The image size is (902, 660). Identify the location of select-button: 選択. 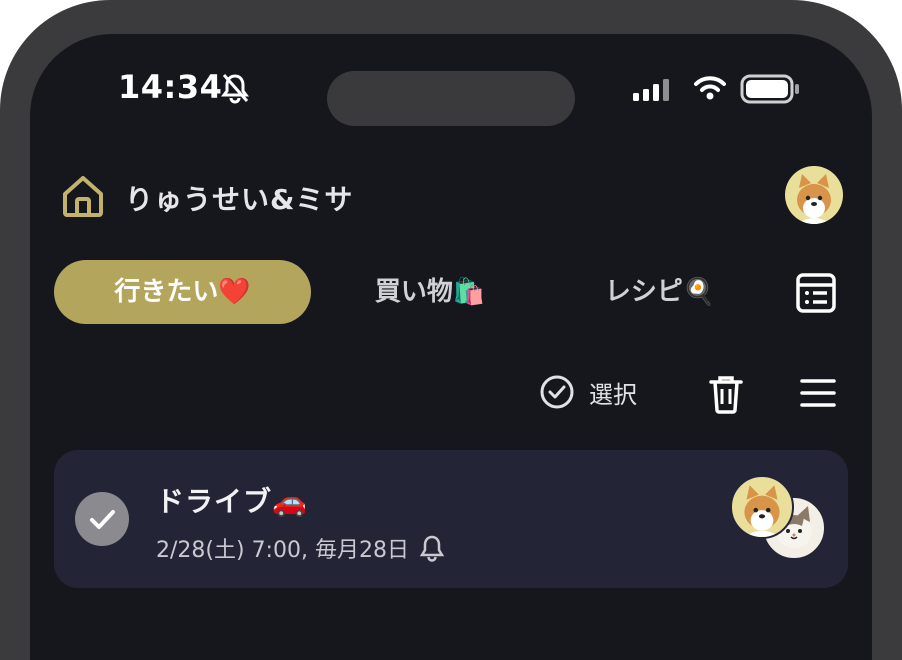
(588, 392).